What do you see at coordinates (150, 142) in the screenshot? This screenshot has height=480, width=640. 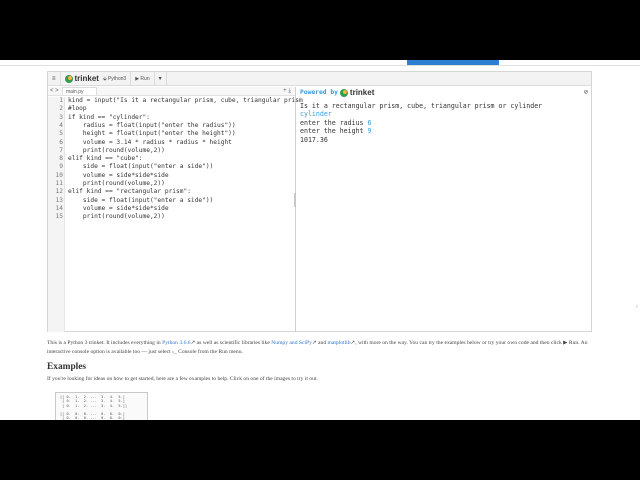 I see `code-text: volume = 3.14 * radius * radius * height` at bounding box center [150, 142].